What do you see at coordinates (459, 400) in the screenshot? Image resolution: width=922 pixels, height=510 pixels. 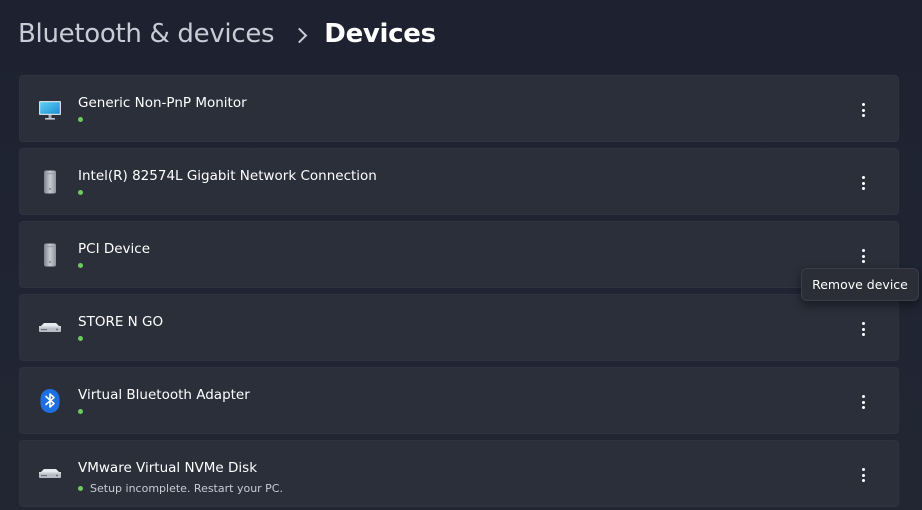 I see `device-card: Virtual Bluetooth Adapter` at bounding box center [459, 400].